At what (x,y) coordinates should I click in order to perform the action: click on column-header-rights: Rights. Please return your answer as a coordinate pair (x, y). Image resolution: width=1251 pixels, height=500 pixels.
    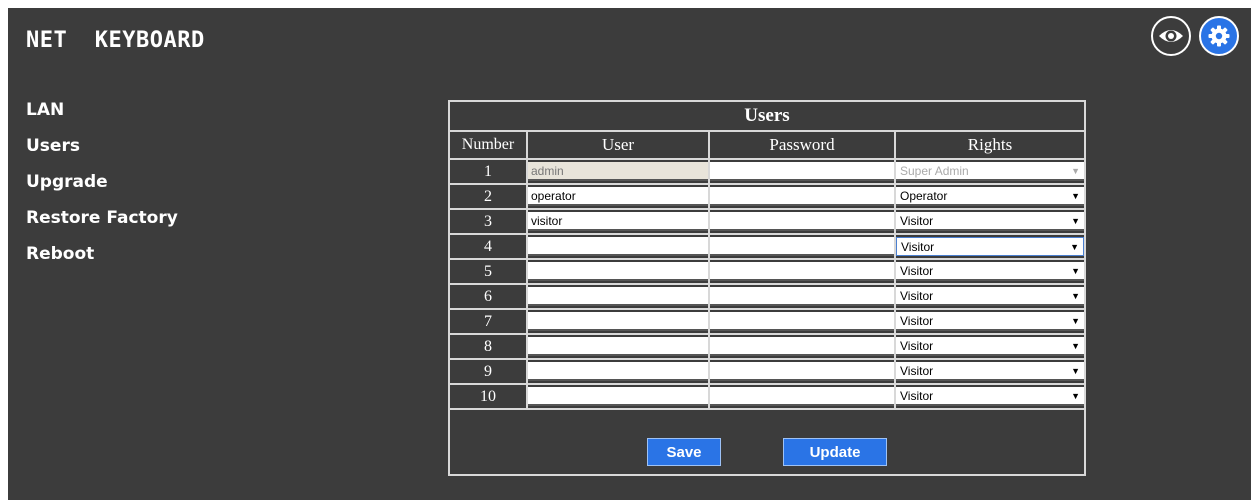
    Looking at the image, I should click on (989, 145).